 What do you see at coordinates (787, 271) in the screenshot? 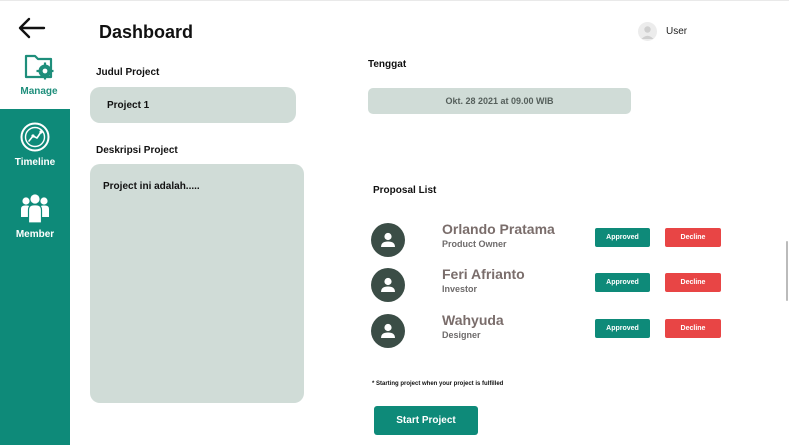
I see `scrollbar-thumb` at bounding box center [787, 271].